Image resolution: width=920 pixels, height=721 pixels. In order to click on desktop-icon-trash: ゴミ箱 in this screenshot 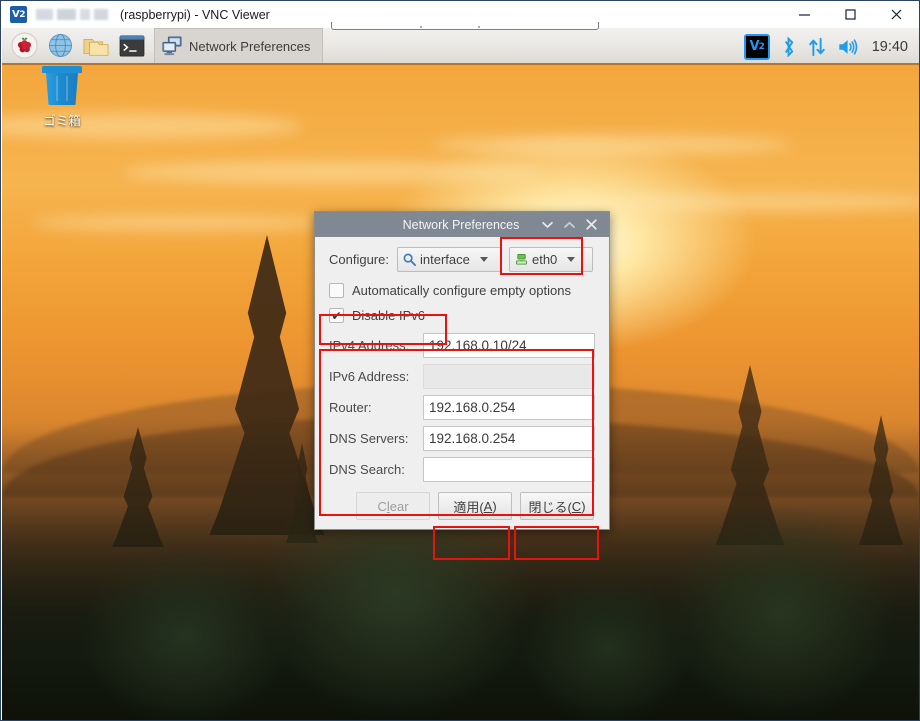, I will do `click(62, 97)`.